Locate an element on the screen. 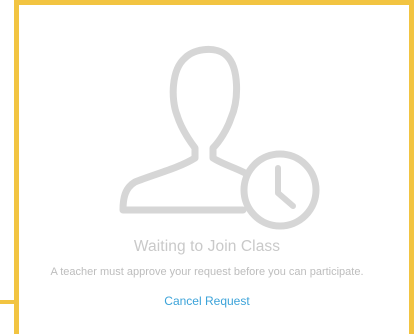  cancel-request-link: Cancel Request is located at coordinates (207, 301).